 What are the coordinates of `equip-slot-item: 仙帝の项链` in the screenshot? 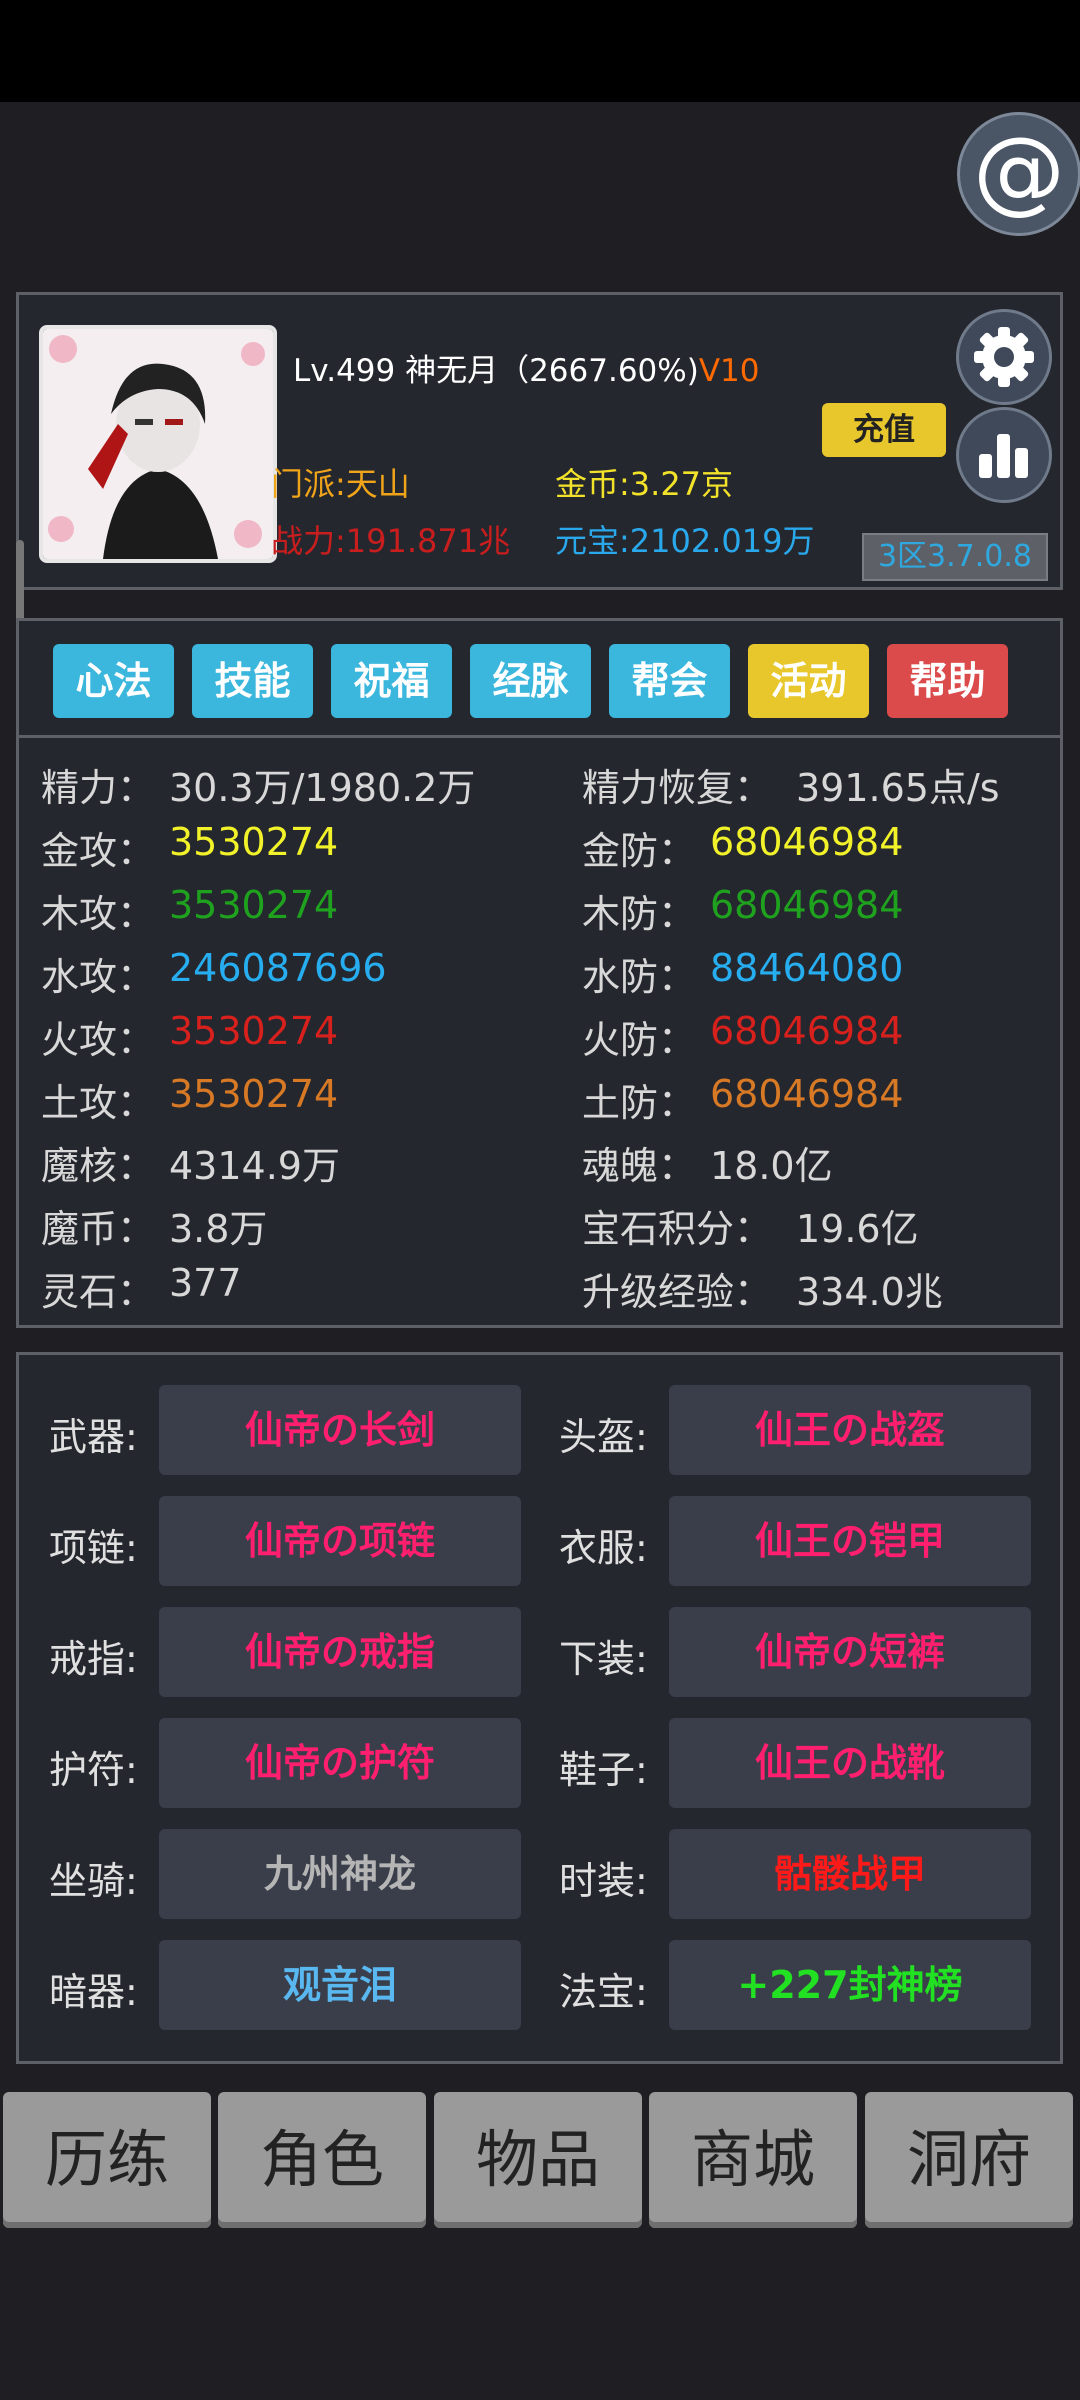 It's located at (340, 1541).